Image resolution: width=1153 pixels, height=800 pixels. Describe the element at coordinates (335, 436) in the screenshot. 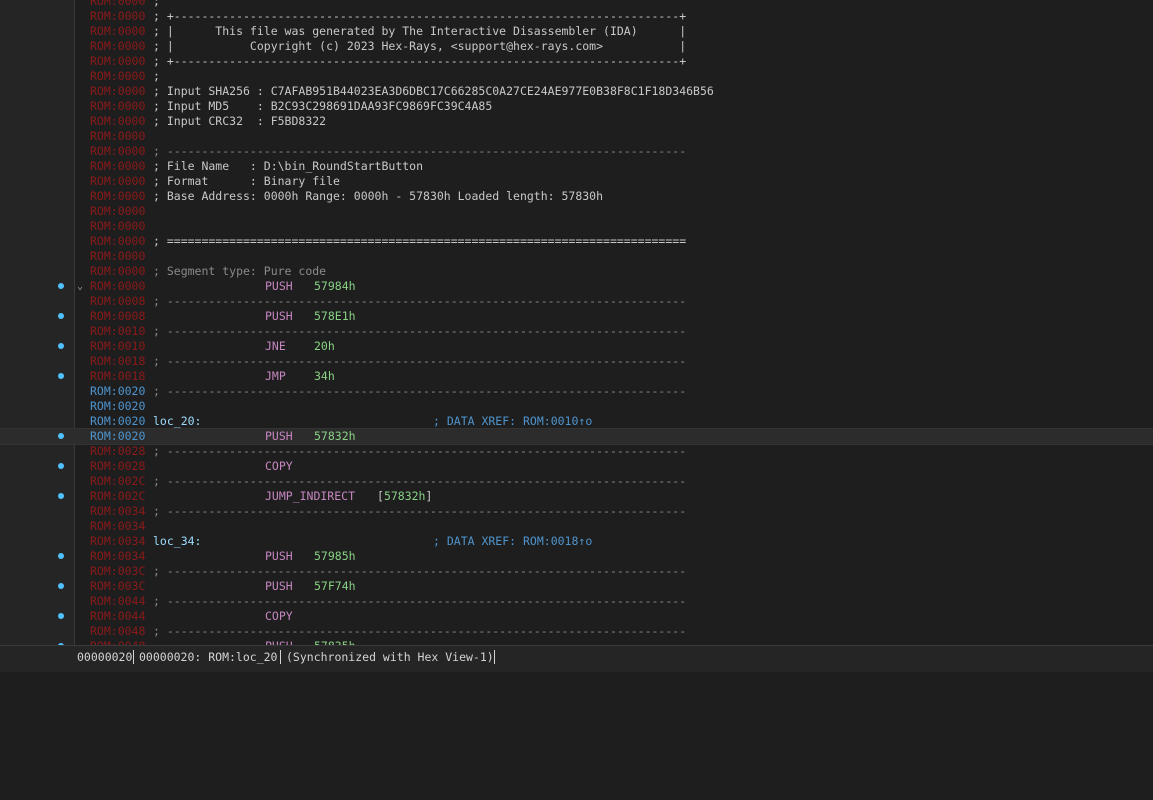

I see `instruction-operand: 57832h` at that location.